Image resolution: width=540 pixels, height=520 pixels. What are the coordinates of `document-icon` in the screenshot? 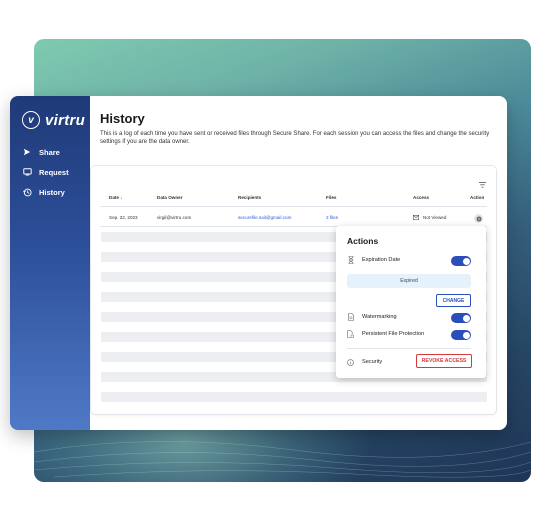 It's located at (350, 317).